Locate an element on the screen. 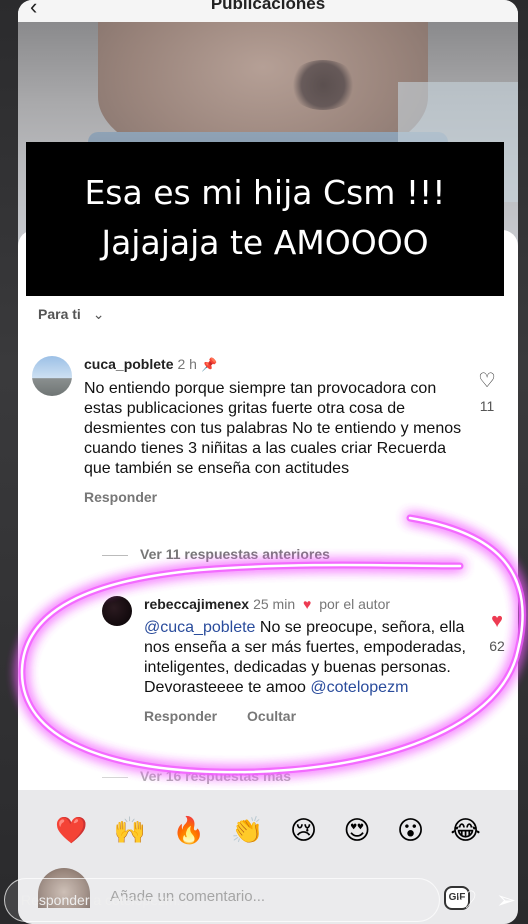  emoji-clap: 👏 is located at coordinates (247, 831).